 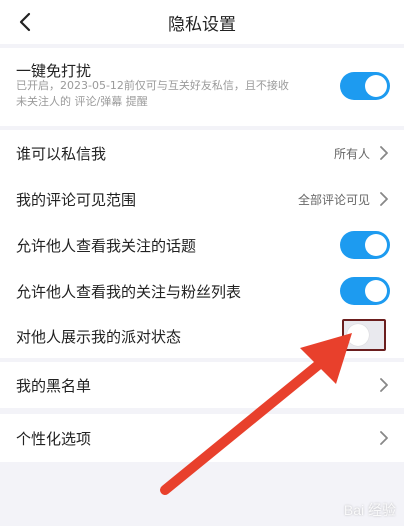 What do you see at coordinates (351, 153) in the screenshot?
I see `who-can-message-value: 所有人` at bounding box center [351, 153].